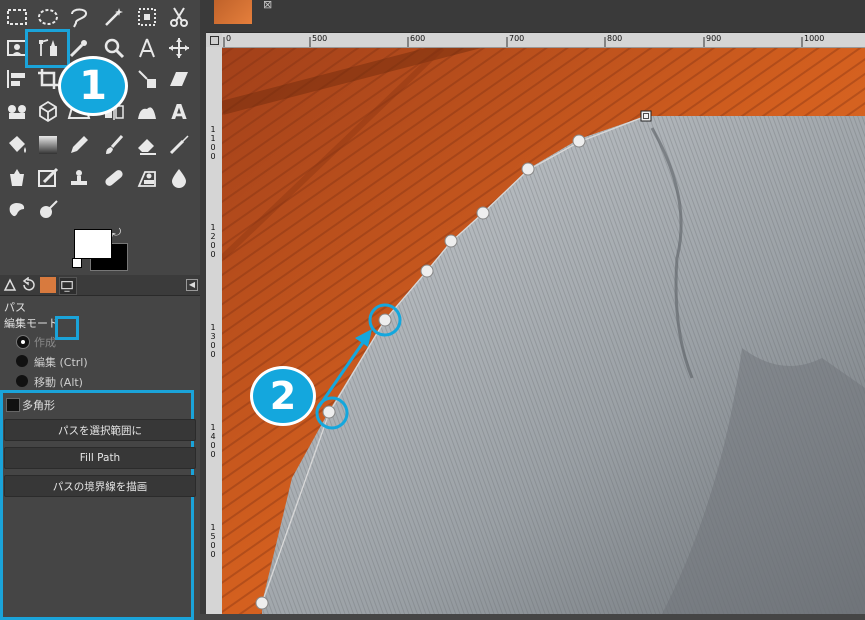 The height and width of the screenshot is (620, 865). Describe the element at coordinates (714, 38) in the screenshot. I see `ruler-label-900: 900` at that location.